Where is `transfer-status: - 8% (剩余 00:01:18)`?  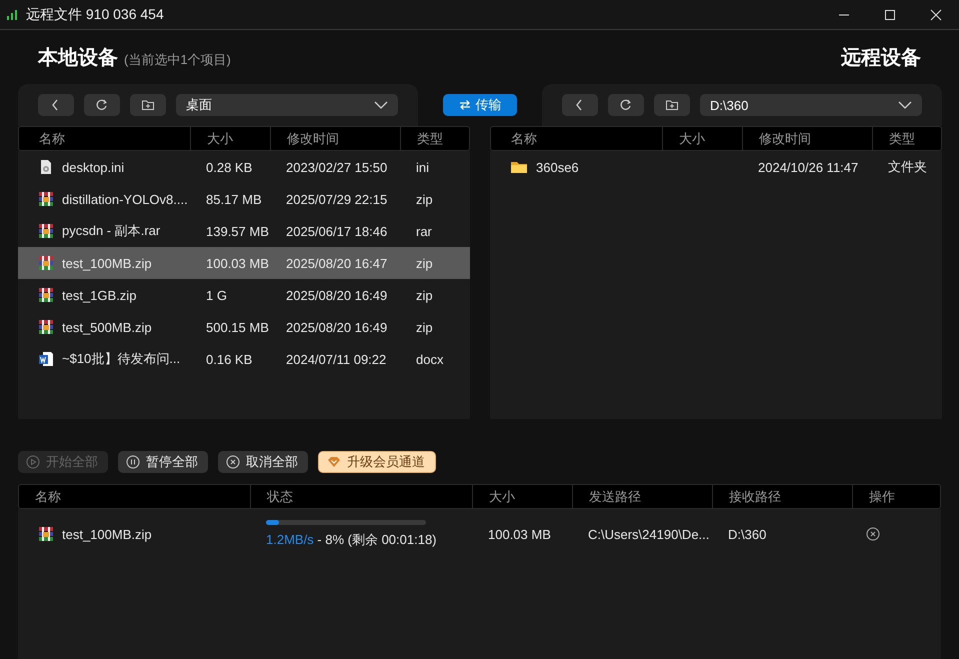 transfer-status: - 8% (剩余 00:01:18) is located at coordinates (376, 539).